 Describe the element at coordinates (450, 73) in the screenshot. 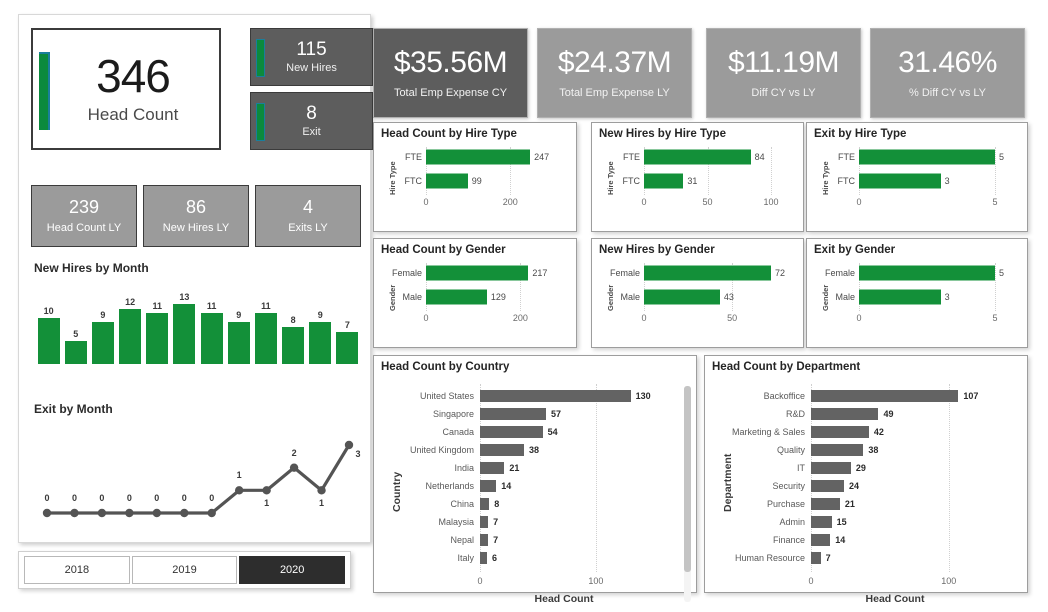

I see `kpi-card-total-emp-expense-cy: $35.56M Total Emp Expense CY` at that location.